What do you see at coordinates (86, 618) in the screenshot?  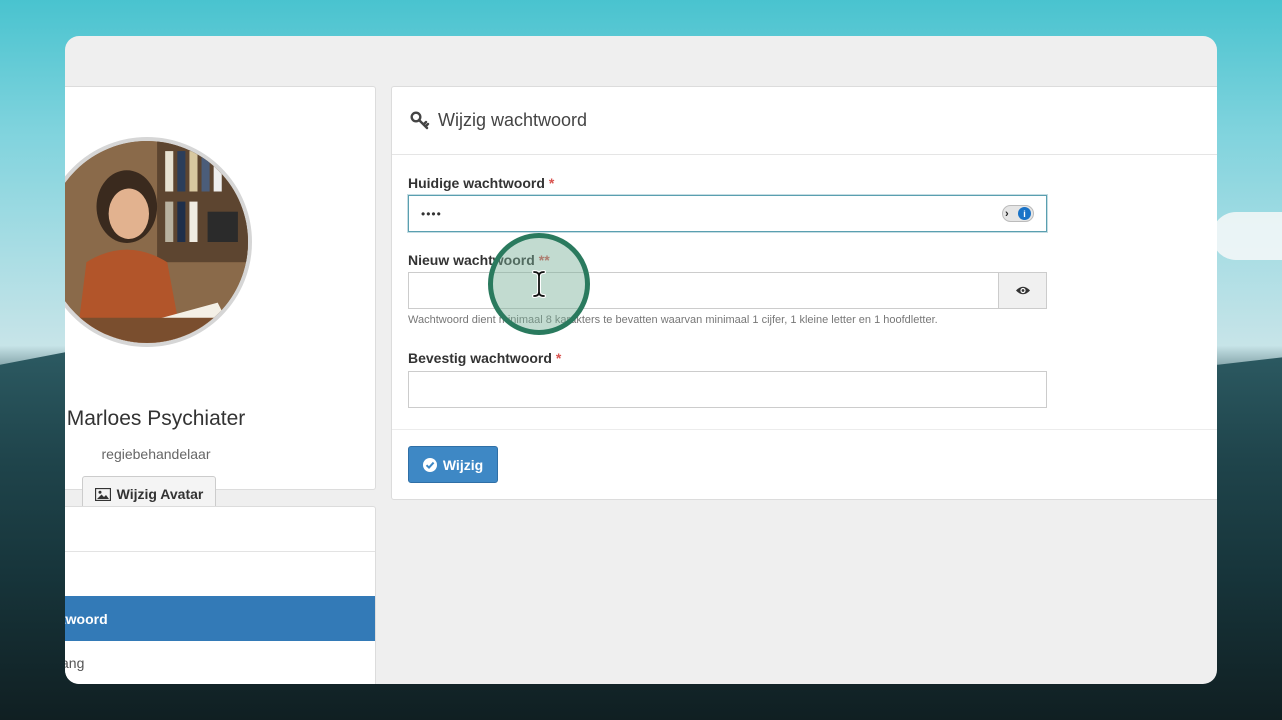 I see `menu-item-password-label: twoord` at bounding box center [86, 618].